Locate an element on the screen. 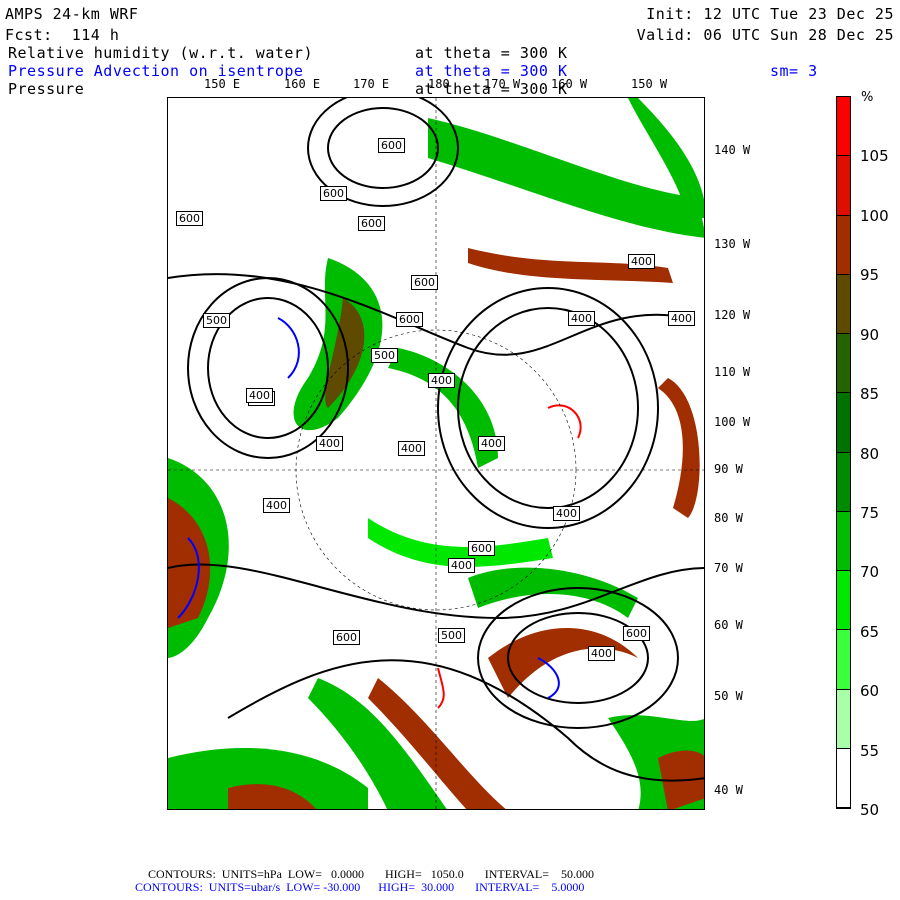 The image size is (900, 900). colorbar-label: 75 is located at coordinates (870, 512).